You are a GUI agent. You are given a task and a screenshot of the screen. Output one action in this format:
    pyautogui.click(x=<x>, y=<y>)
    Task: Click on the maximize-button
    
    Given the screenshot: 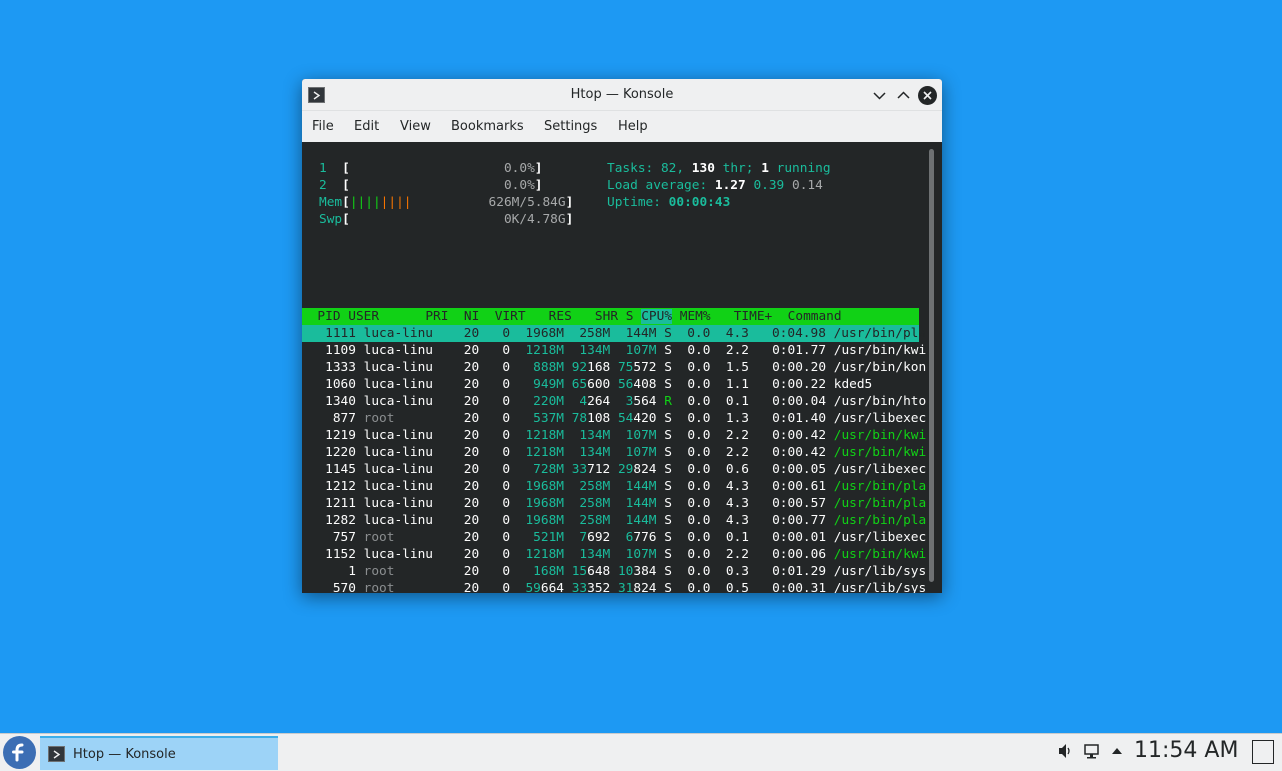 What is the action you would take?
    pyautogui.click(x=903, y=95)
    